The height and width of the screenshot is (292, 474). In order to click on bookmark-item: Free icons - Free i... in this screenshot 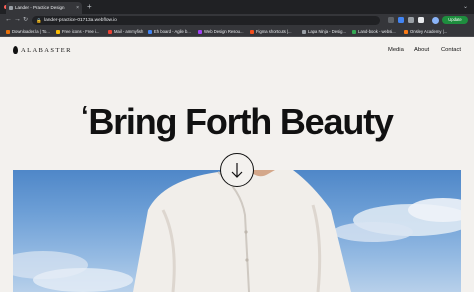, I will do `click(77, 31)`.